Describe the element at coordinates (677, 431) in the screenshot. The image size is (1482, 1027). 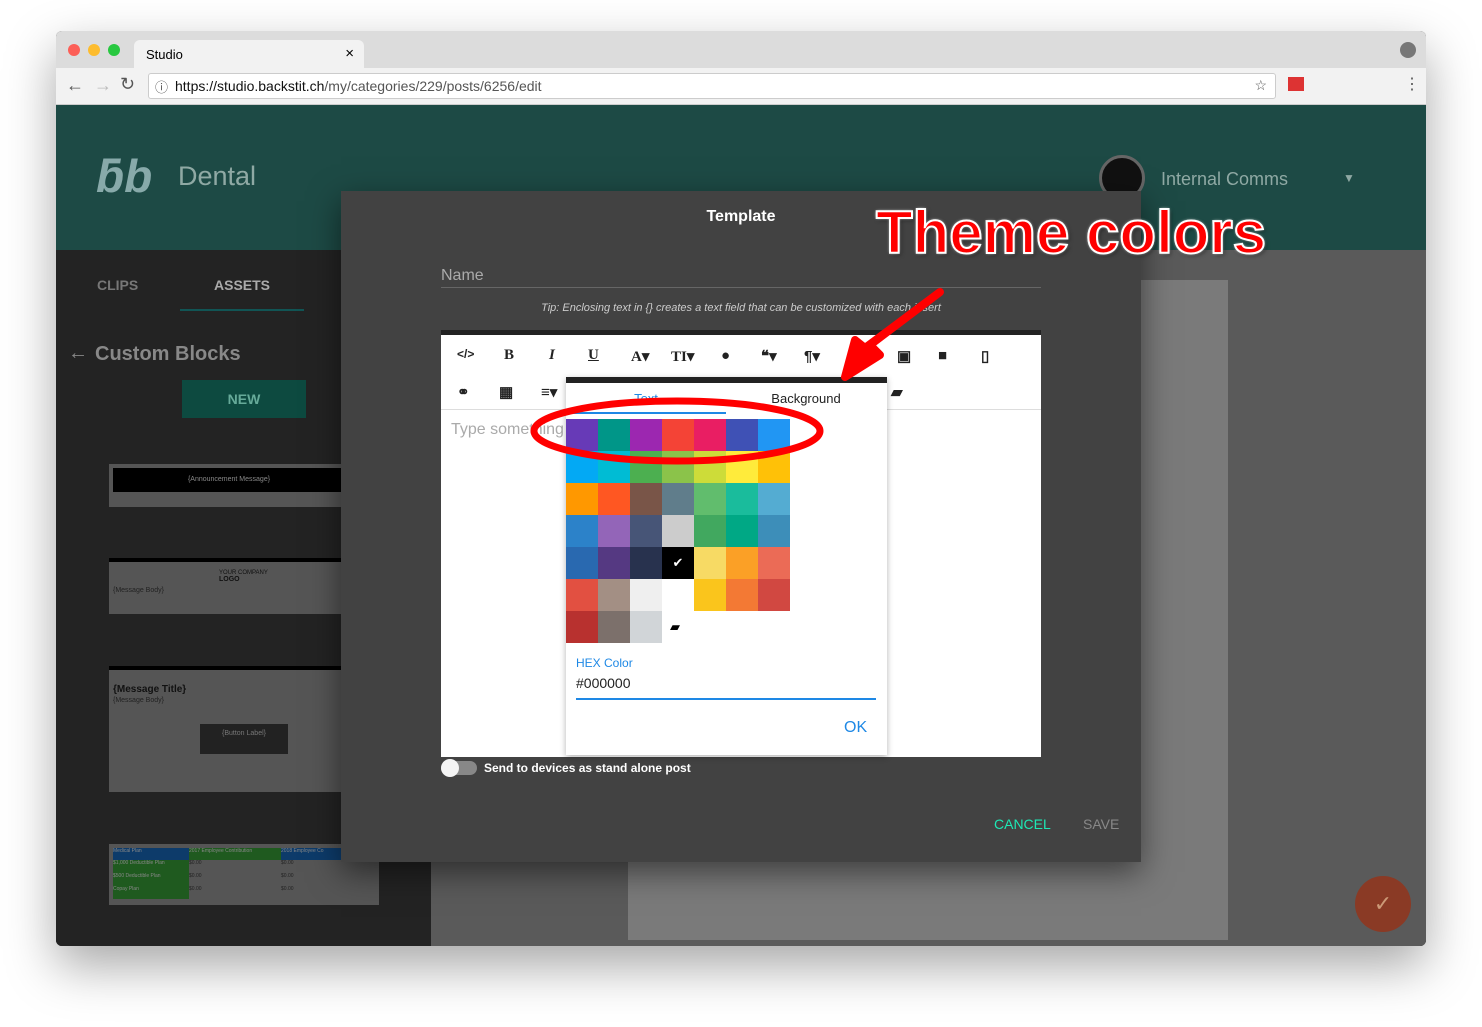
I see `highlight-ellipse` at that location.